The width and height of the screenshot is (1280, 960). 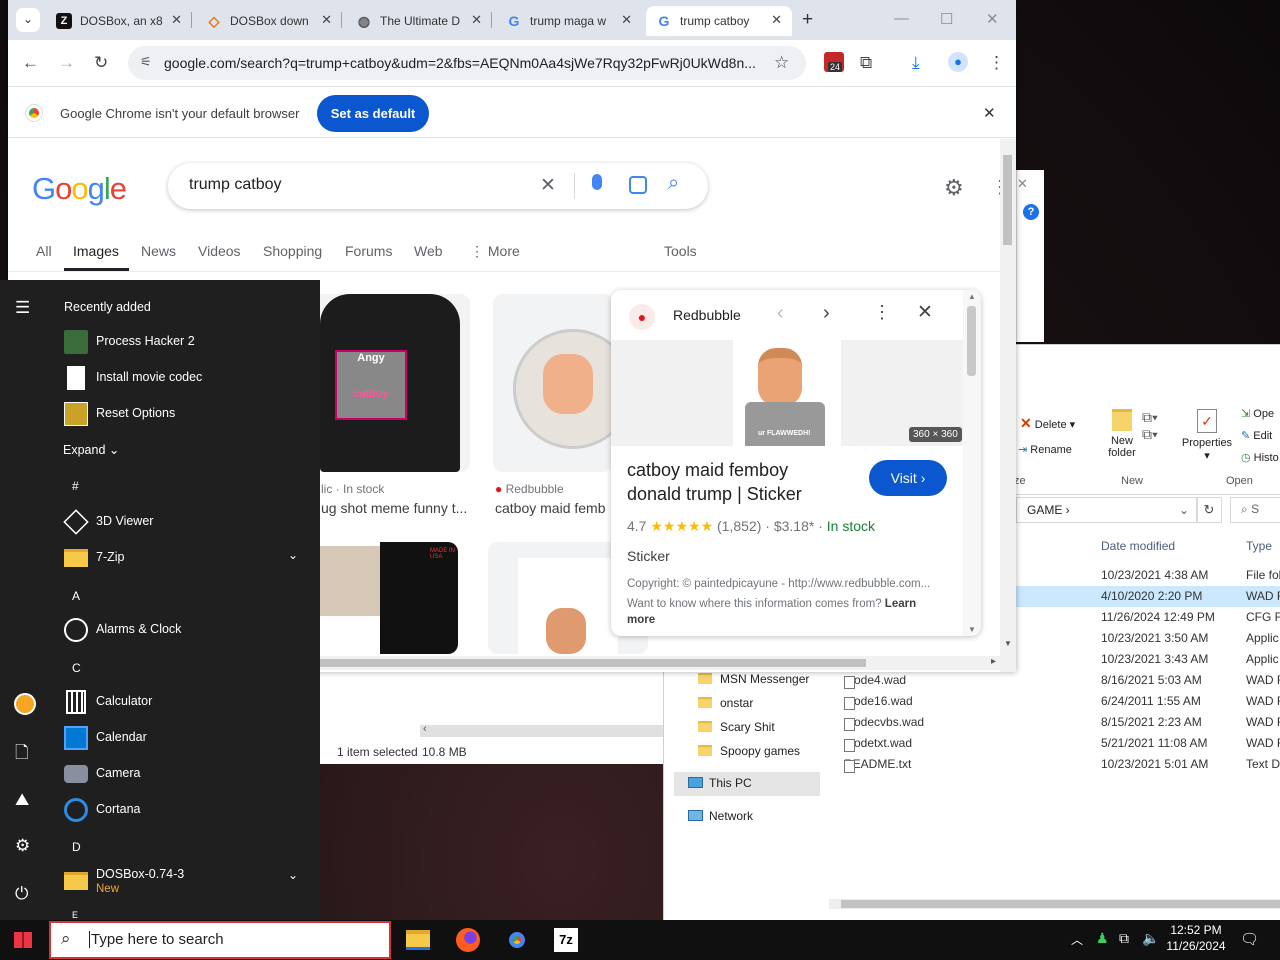 What do you see at coordinates (781, 63) in the screenshot?
I see `bookmark-star-icon: ☆` at bounding box center [781, 63].